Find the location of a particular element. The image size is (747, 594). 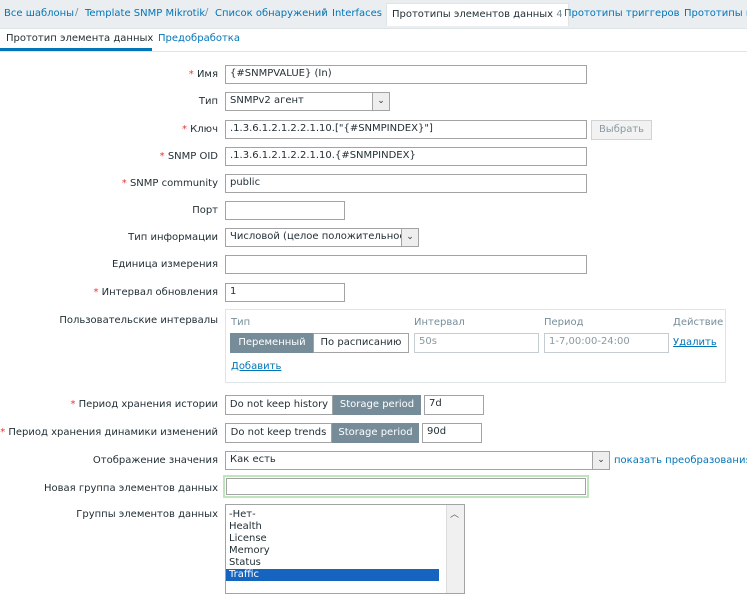

breadcrumb-trigger-prototypes: Прототипы триггеров is located at coordinates (622, 13).